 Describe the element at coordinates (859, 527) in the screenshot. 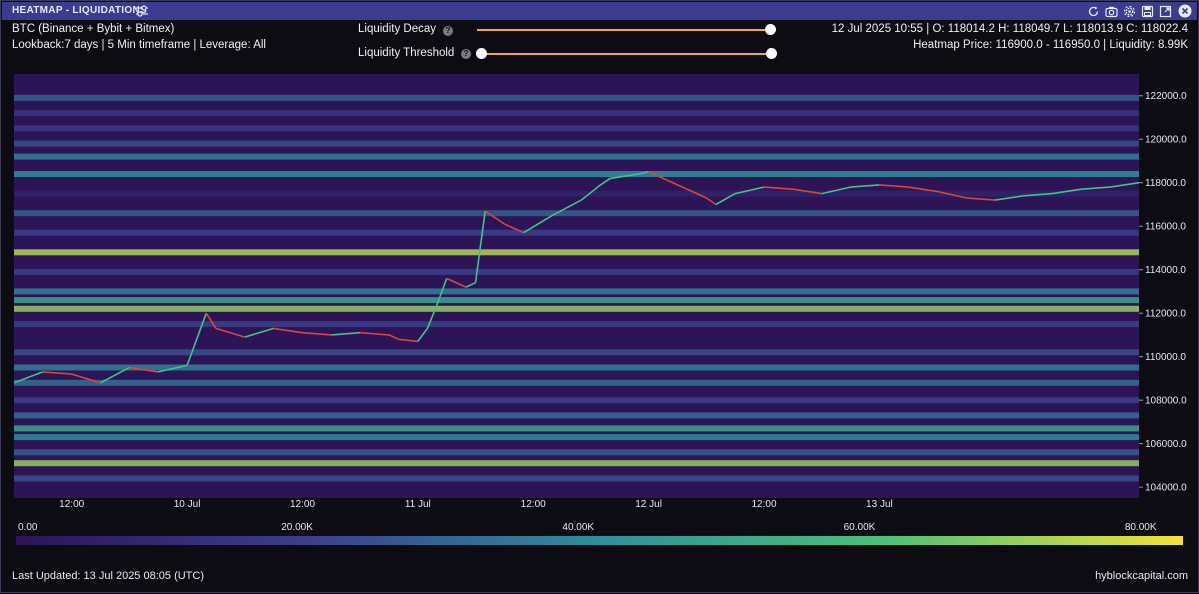

I see `colorbar-tick-label: 60.00K` at that location.